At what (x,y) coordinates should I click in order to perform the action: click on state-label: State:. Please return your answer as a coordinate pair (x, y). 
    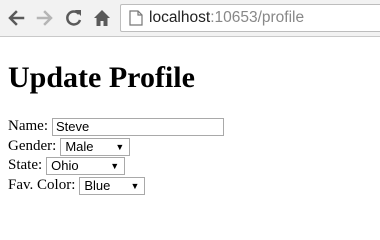
    Looking at the image, I should click on (25, 165).